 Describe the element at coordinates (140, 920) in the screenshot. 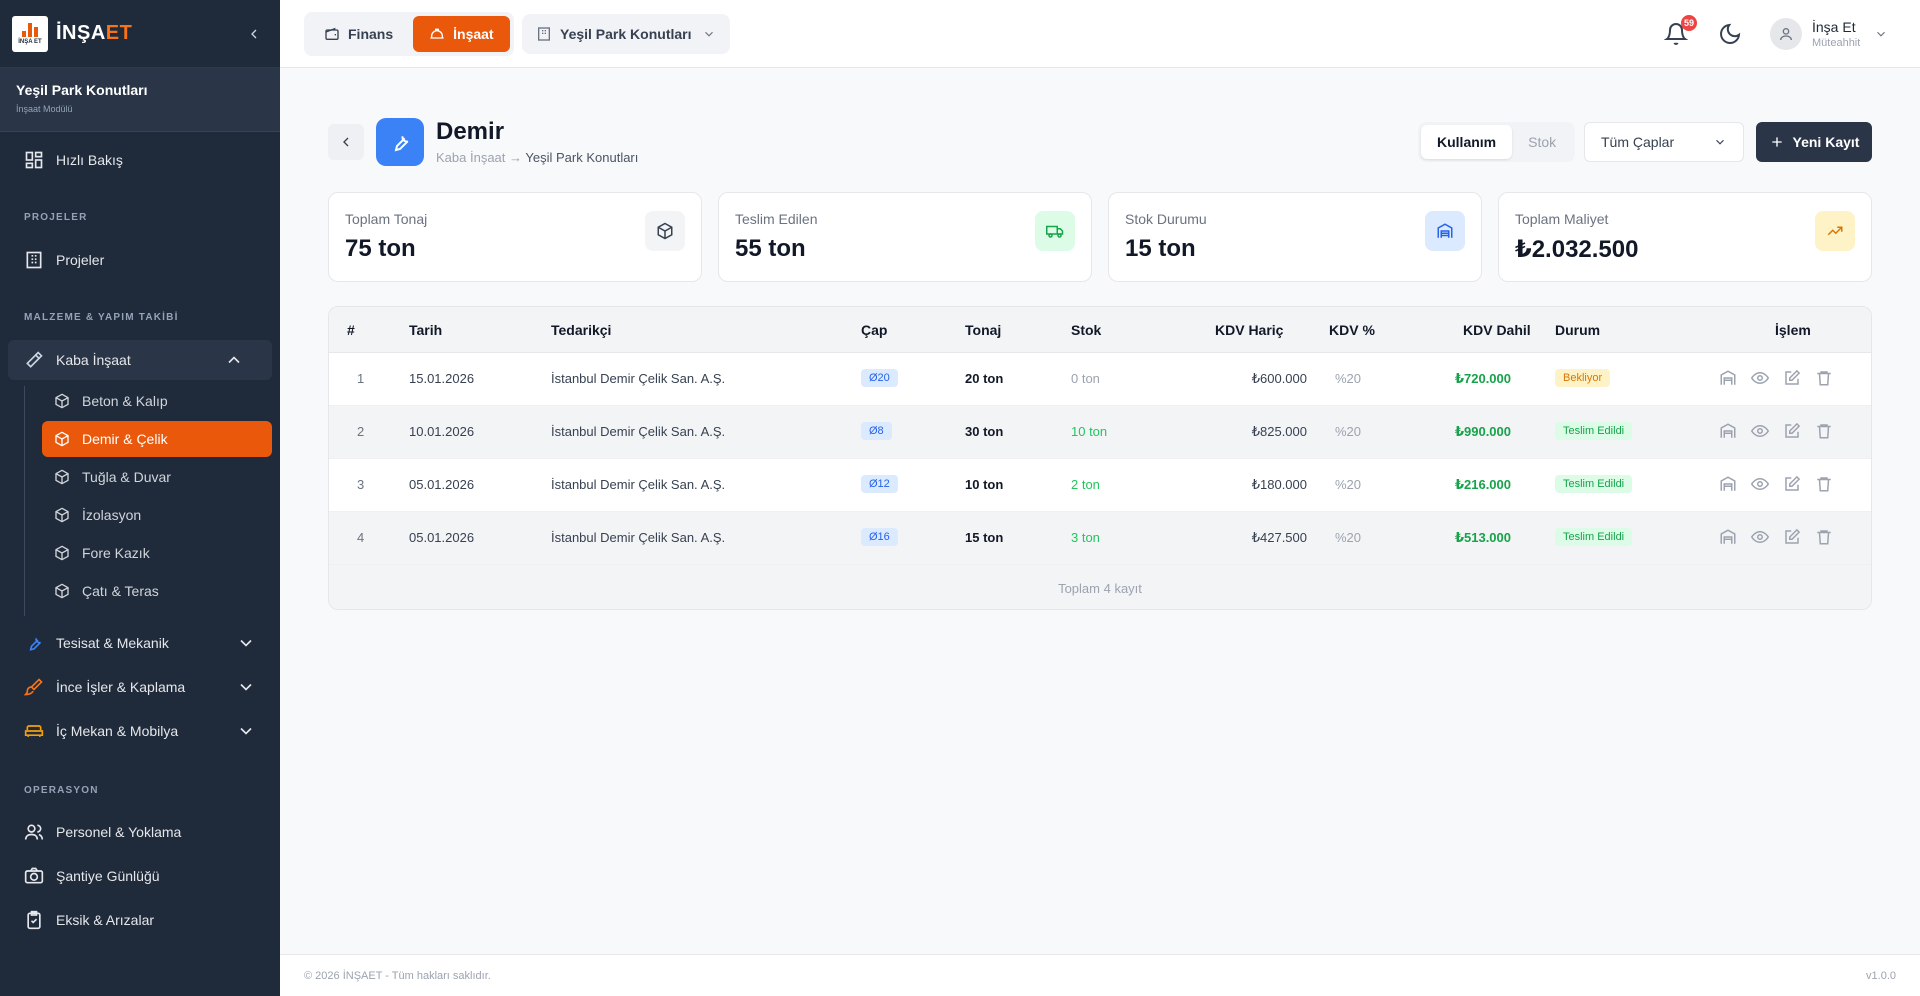

I see `sidebar-item-eksik: Eksik & Arızalar` at that location.